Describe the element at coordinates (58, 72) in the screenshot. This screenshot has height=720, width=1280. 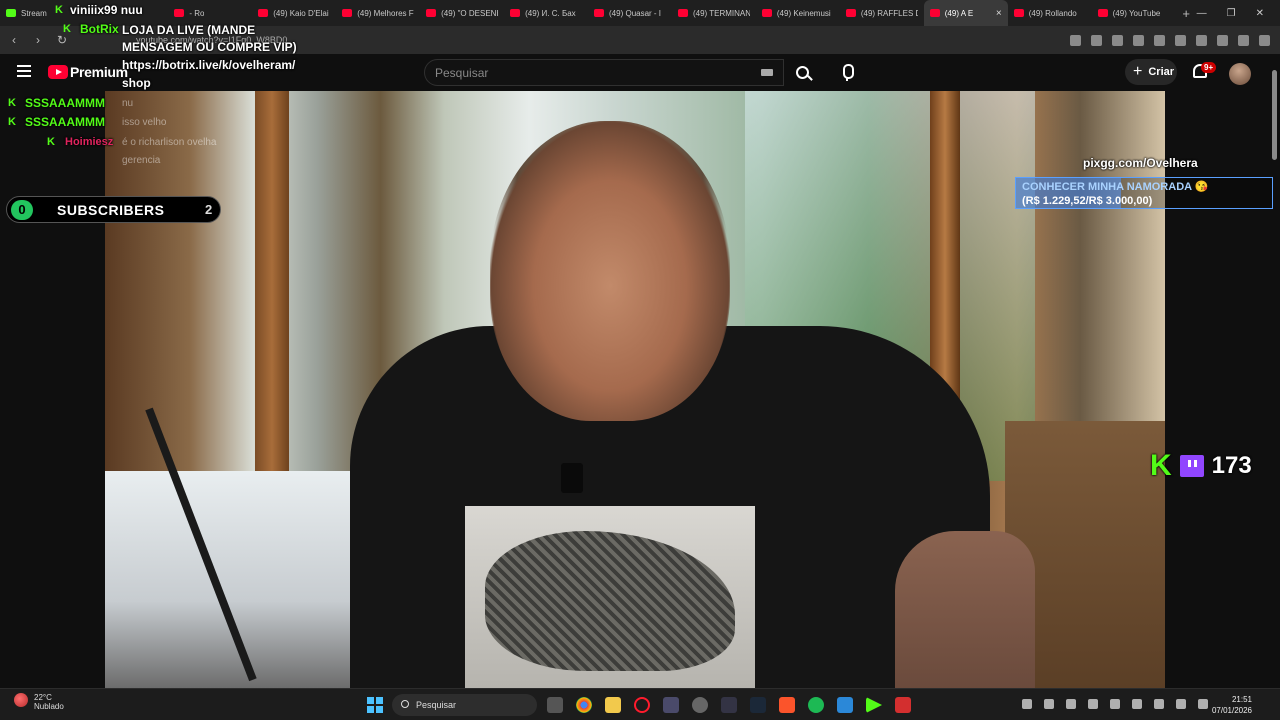
I see `youtube-logo-icon` at that location.